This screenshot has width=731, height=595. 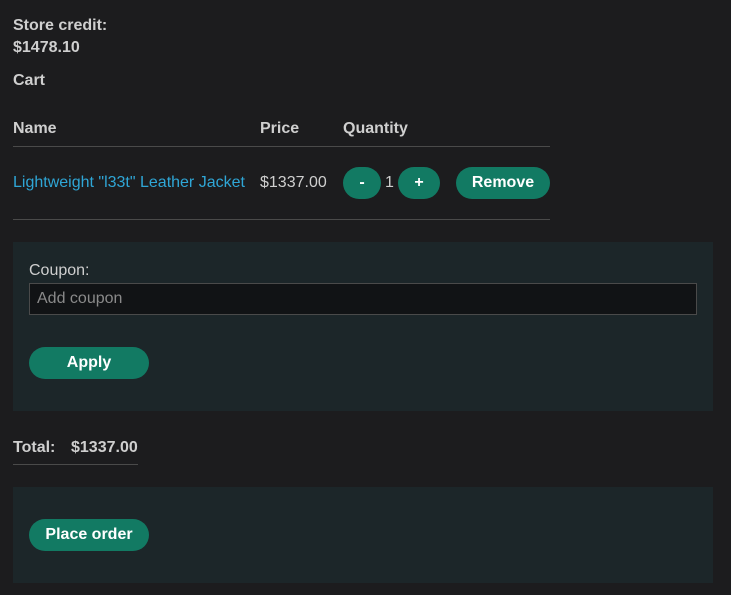 I want to click on increase-quantity-button: +, so click(x=419, y=183).